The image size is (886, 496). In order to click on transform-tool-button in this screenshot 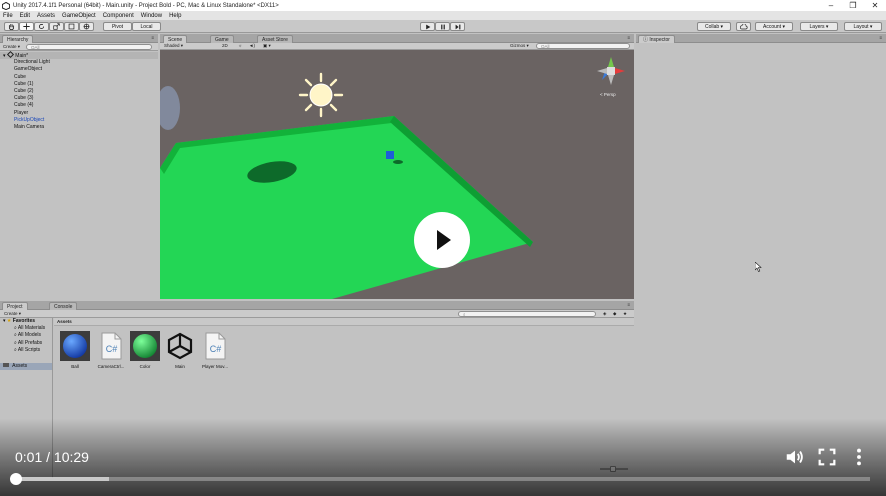, I will do `click(86, 26)`.